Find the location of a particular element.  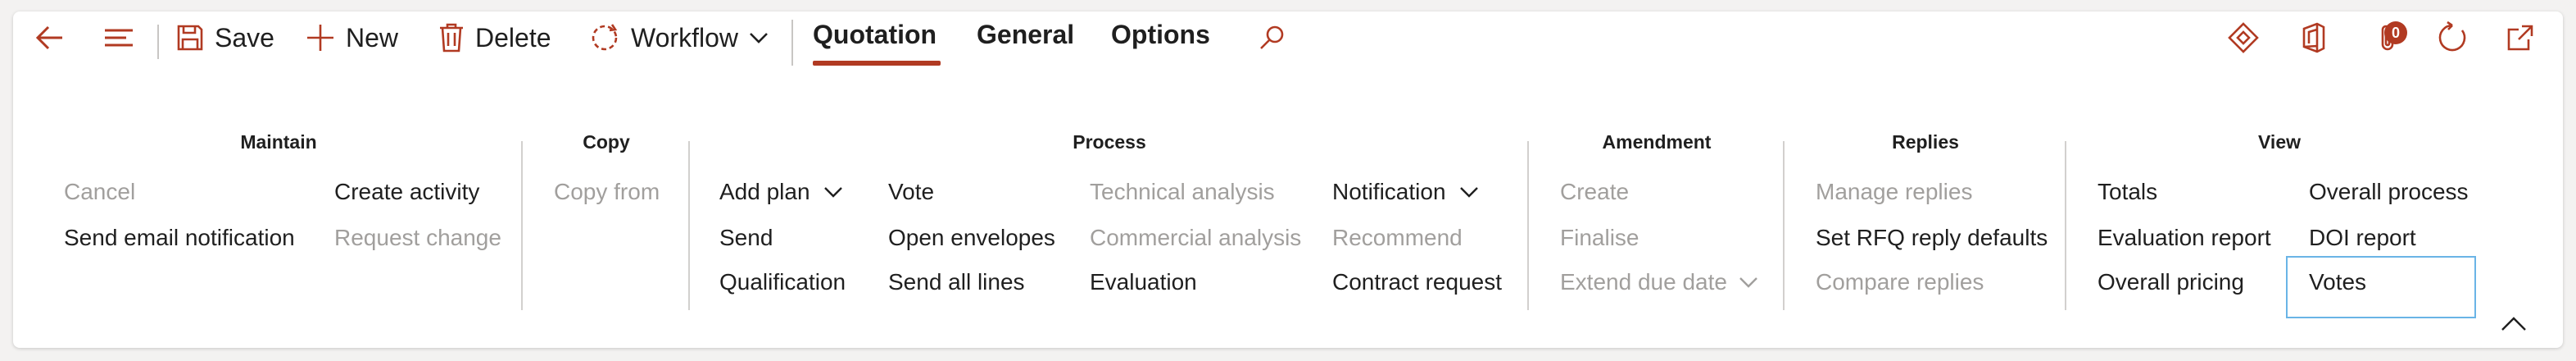

votes-button: Votes is located at coordinates (2337, 282).